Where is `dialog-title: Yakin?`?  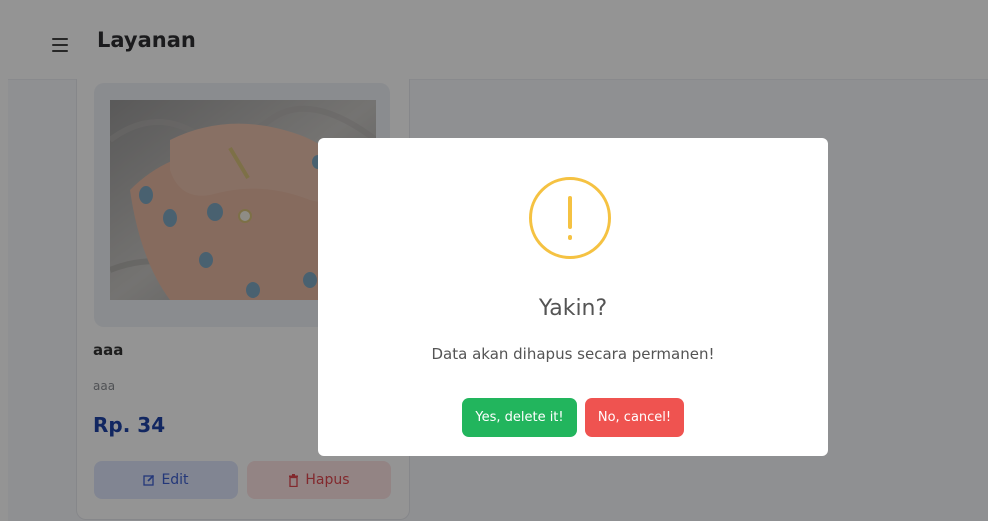
dialog-title: Yakin? is located at coordinates (573, 308).